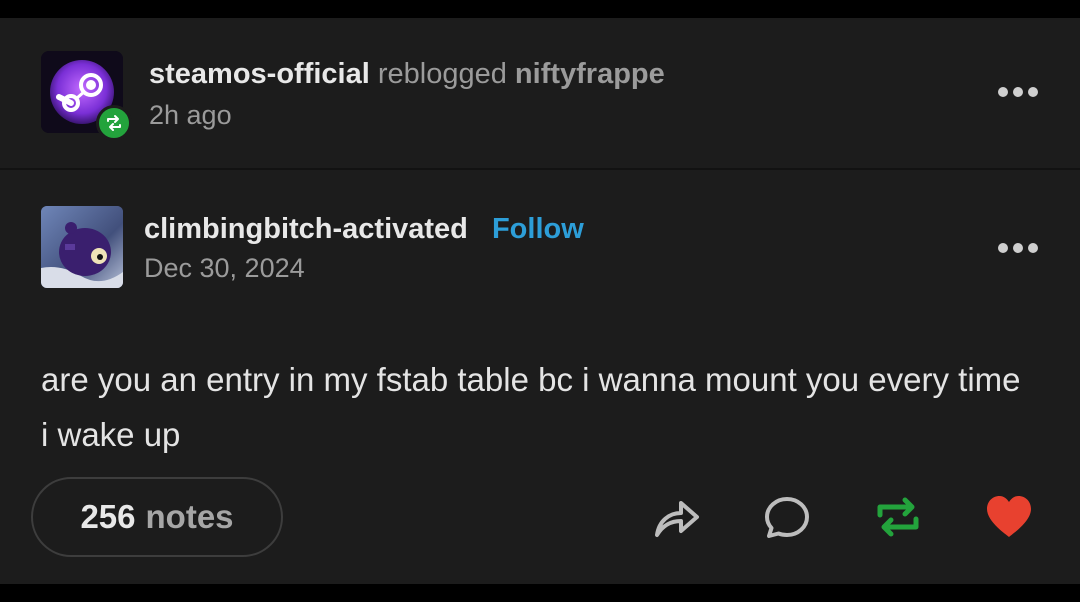 Image resolution: width=1080 pixels, height=602 pixels. I want to click on heart-icon, so click(1009, 516).